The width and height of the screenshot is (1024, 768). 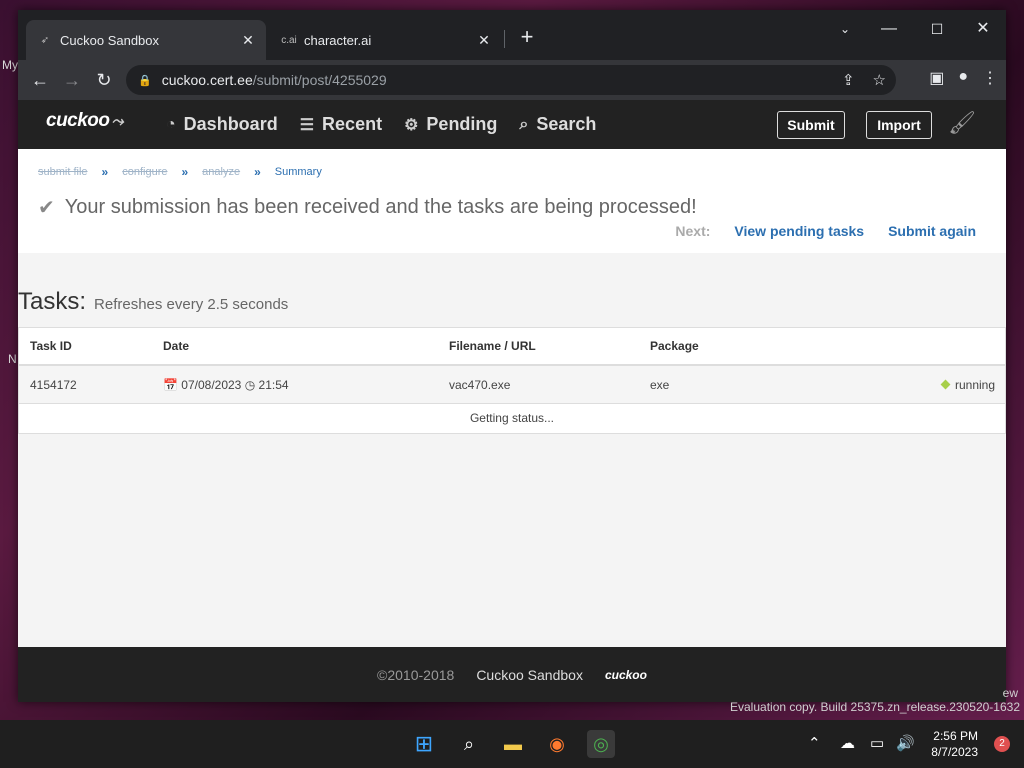 I want to click on tasks-header: Tasks: Refreshes every 2.5 seconds, so click(x=153, y=302).